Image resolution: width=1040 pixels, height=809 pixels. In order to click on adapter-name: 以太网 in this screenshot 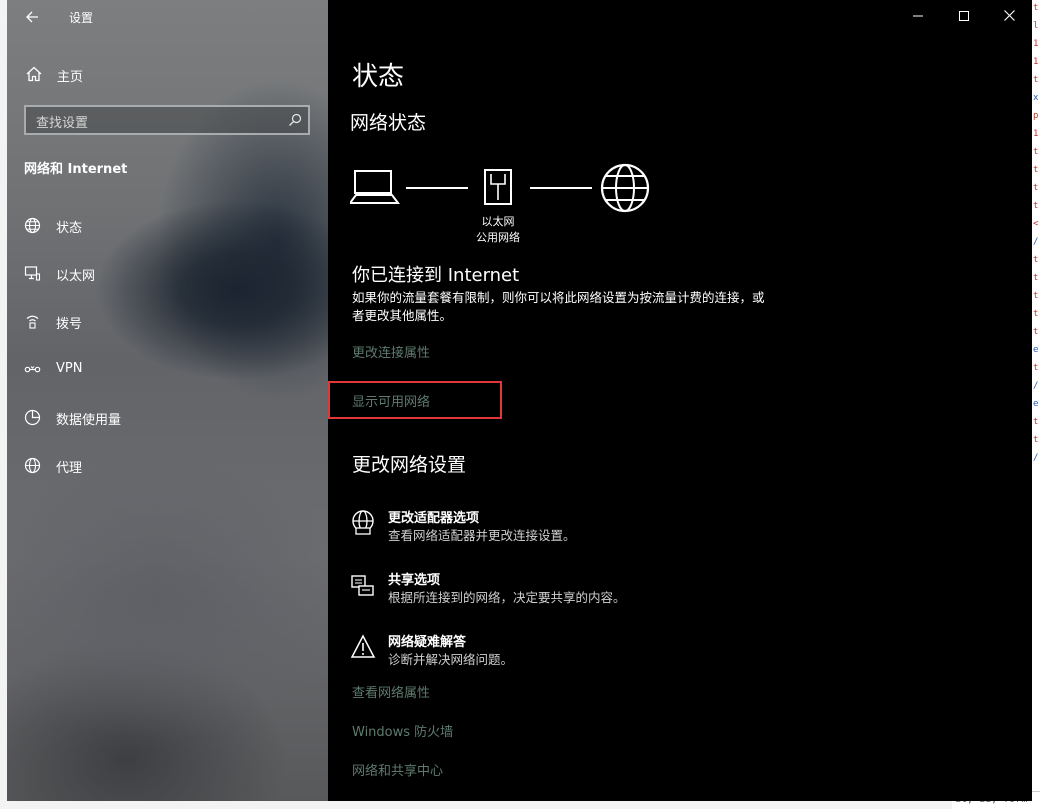, I will do `click(498, 221)`.